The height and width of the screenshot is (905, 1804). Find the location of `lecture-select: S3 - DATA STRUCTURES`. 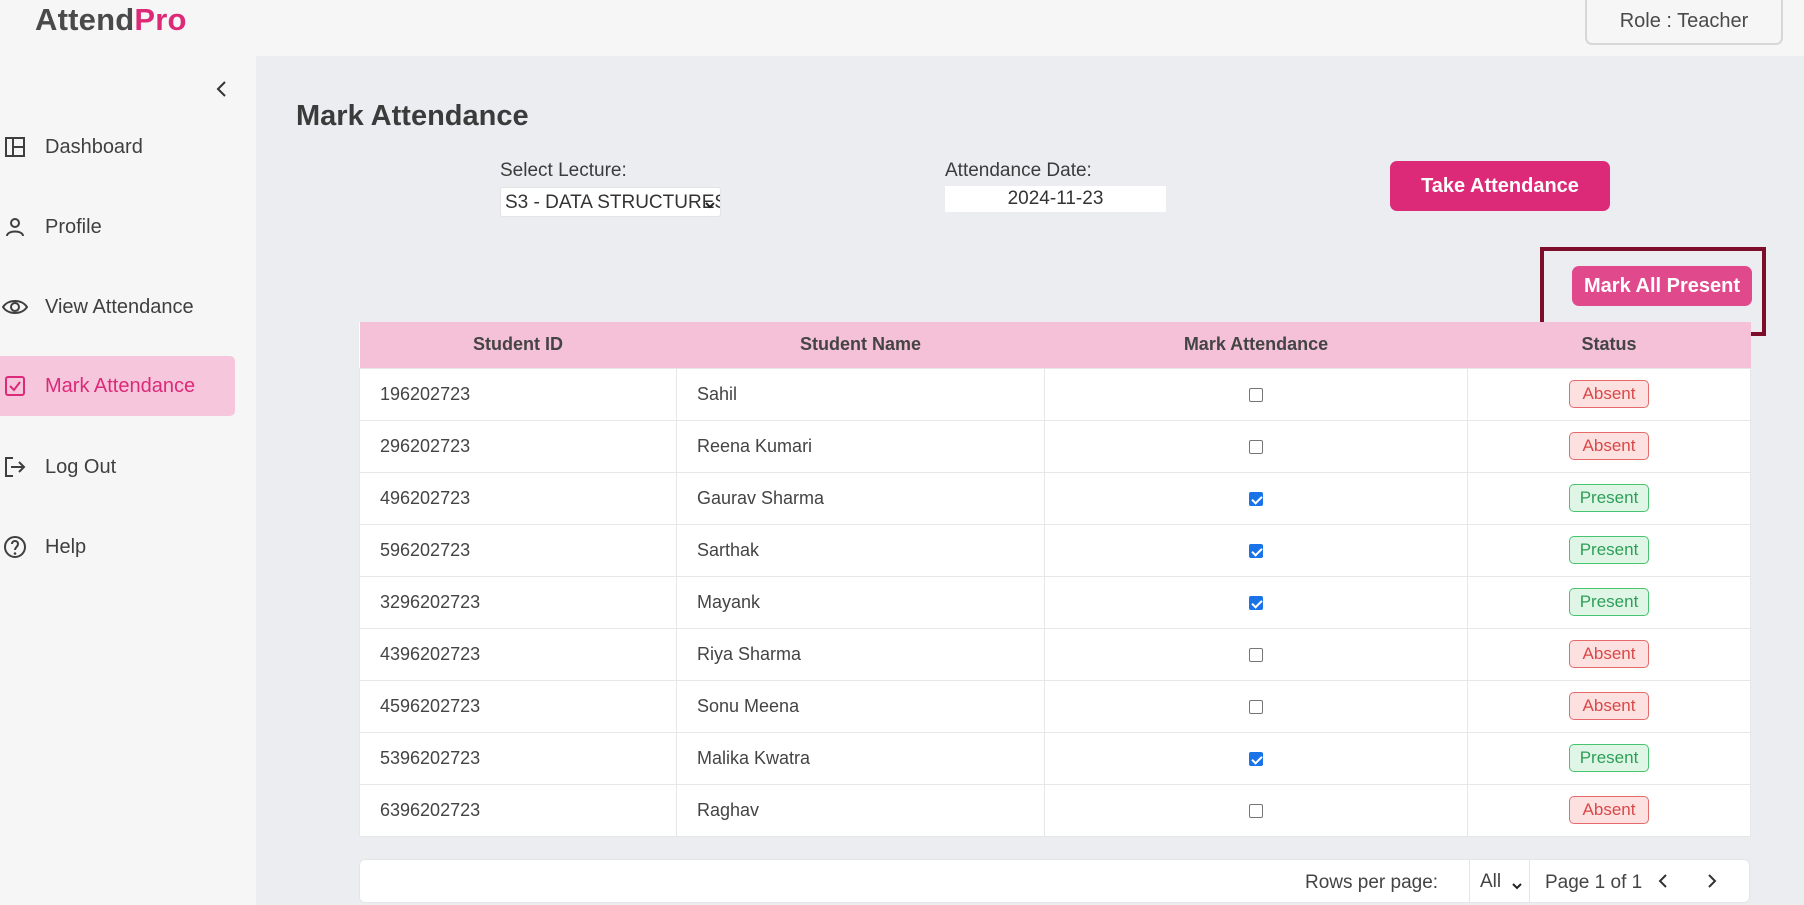

lecture-select: S3 - DATA STRUCTURES is located at coordinates (610, 202).